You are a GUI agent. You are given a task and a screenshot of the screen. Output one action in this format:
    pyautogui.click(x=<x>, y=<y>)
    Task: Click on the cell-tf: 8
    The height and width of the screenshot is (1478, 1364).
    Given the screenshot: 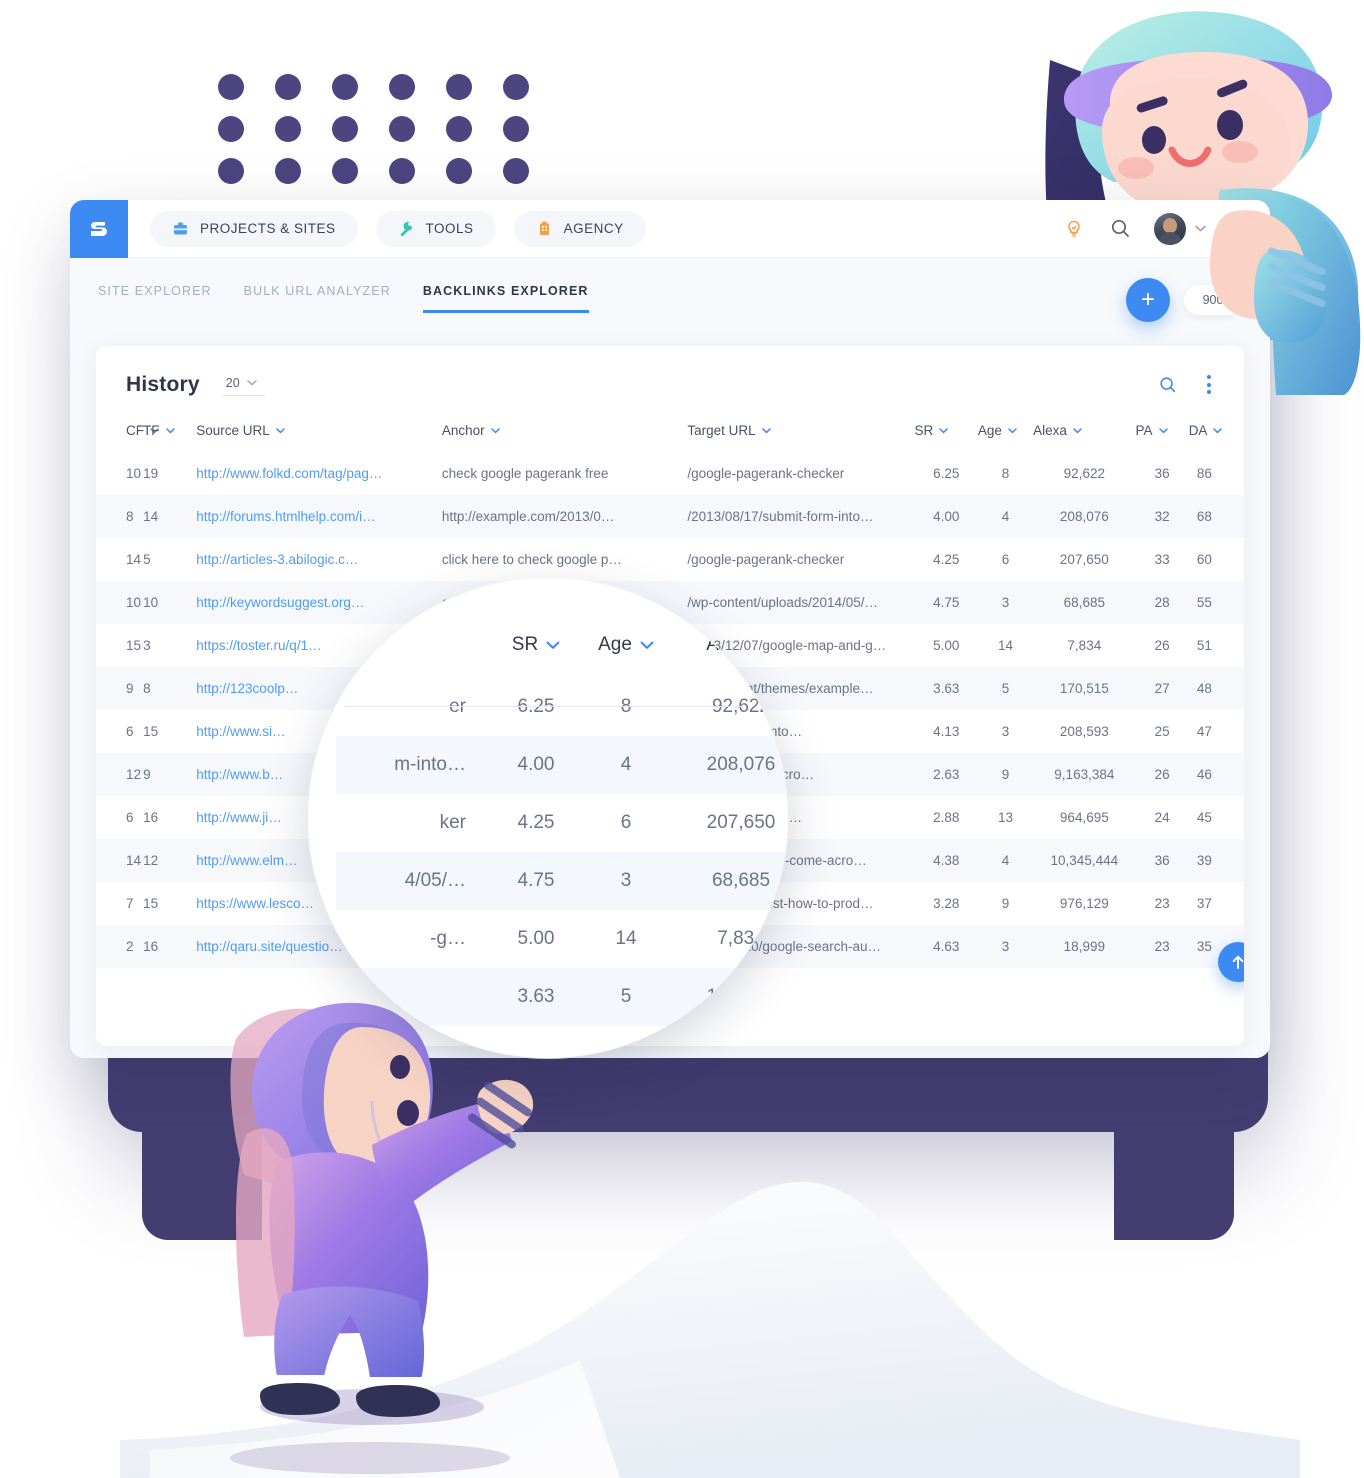 What is the action you would take?
    pyautogui.click(x=147, y=688)
    